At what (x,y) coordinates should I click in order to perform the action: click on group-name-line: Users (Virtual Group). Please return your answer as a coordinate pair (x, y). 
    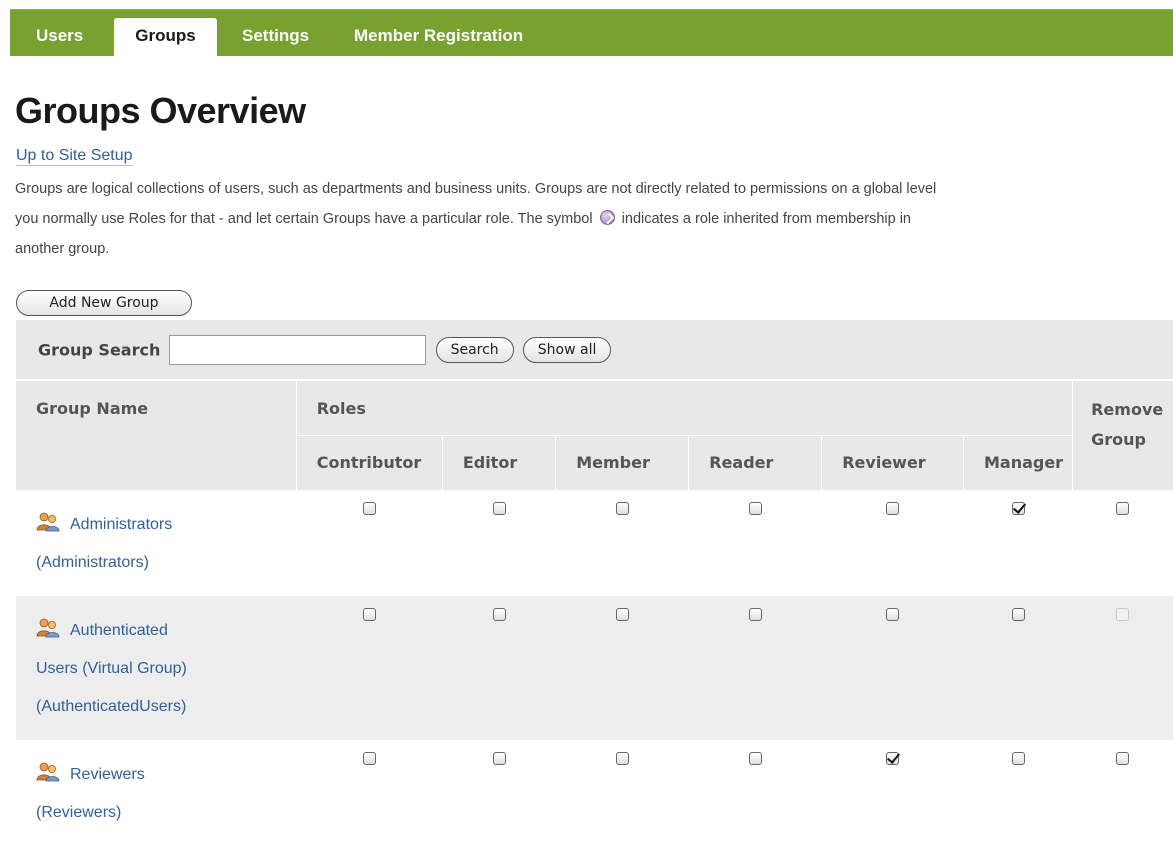
    Looking at the image, I should click on (166, 669).